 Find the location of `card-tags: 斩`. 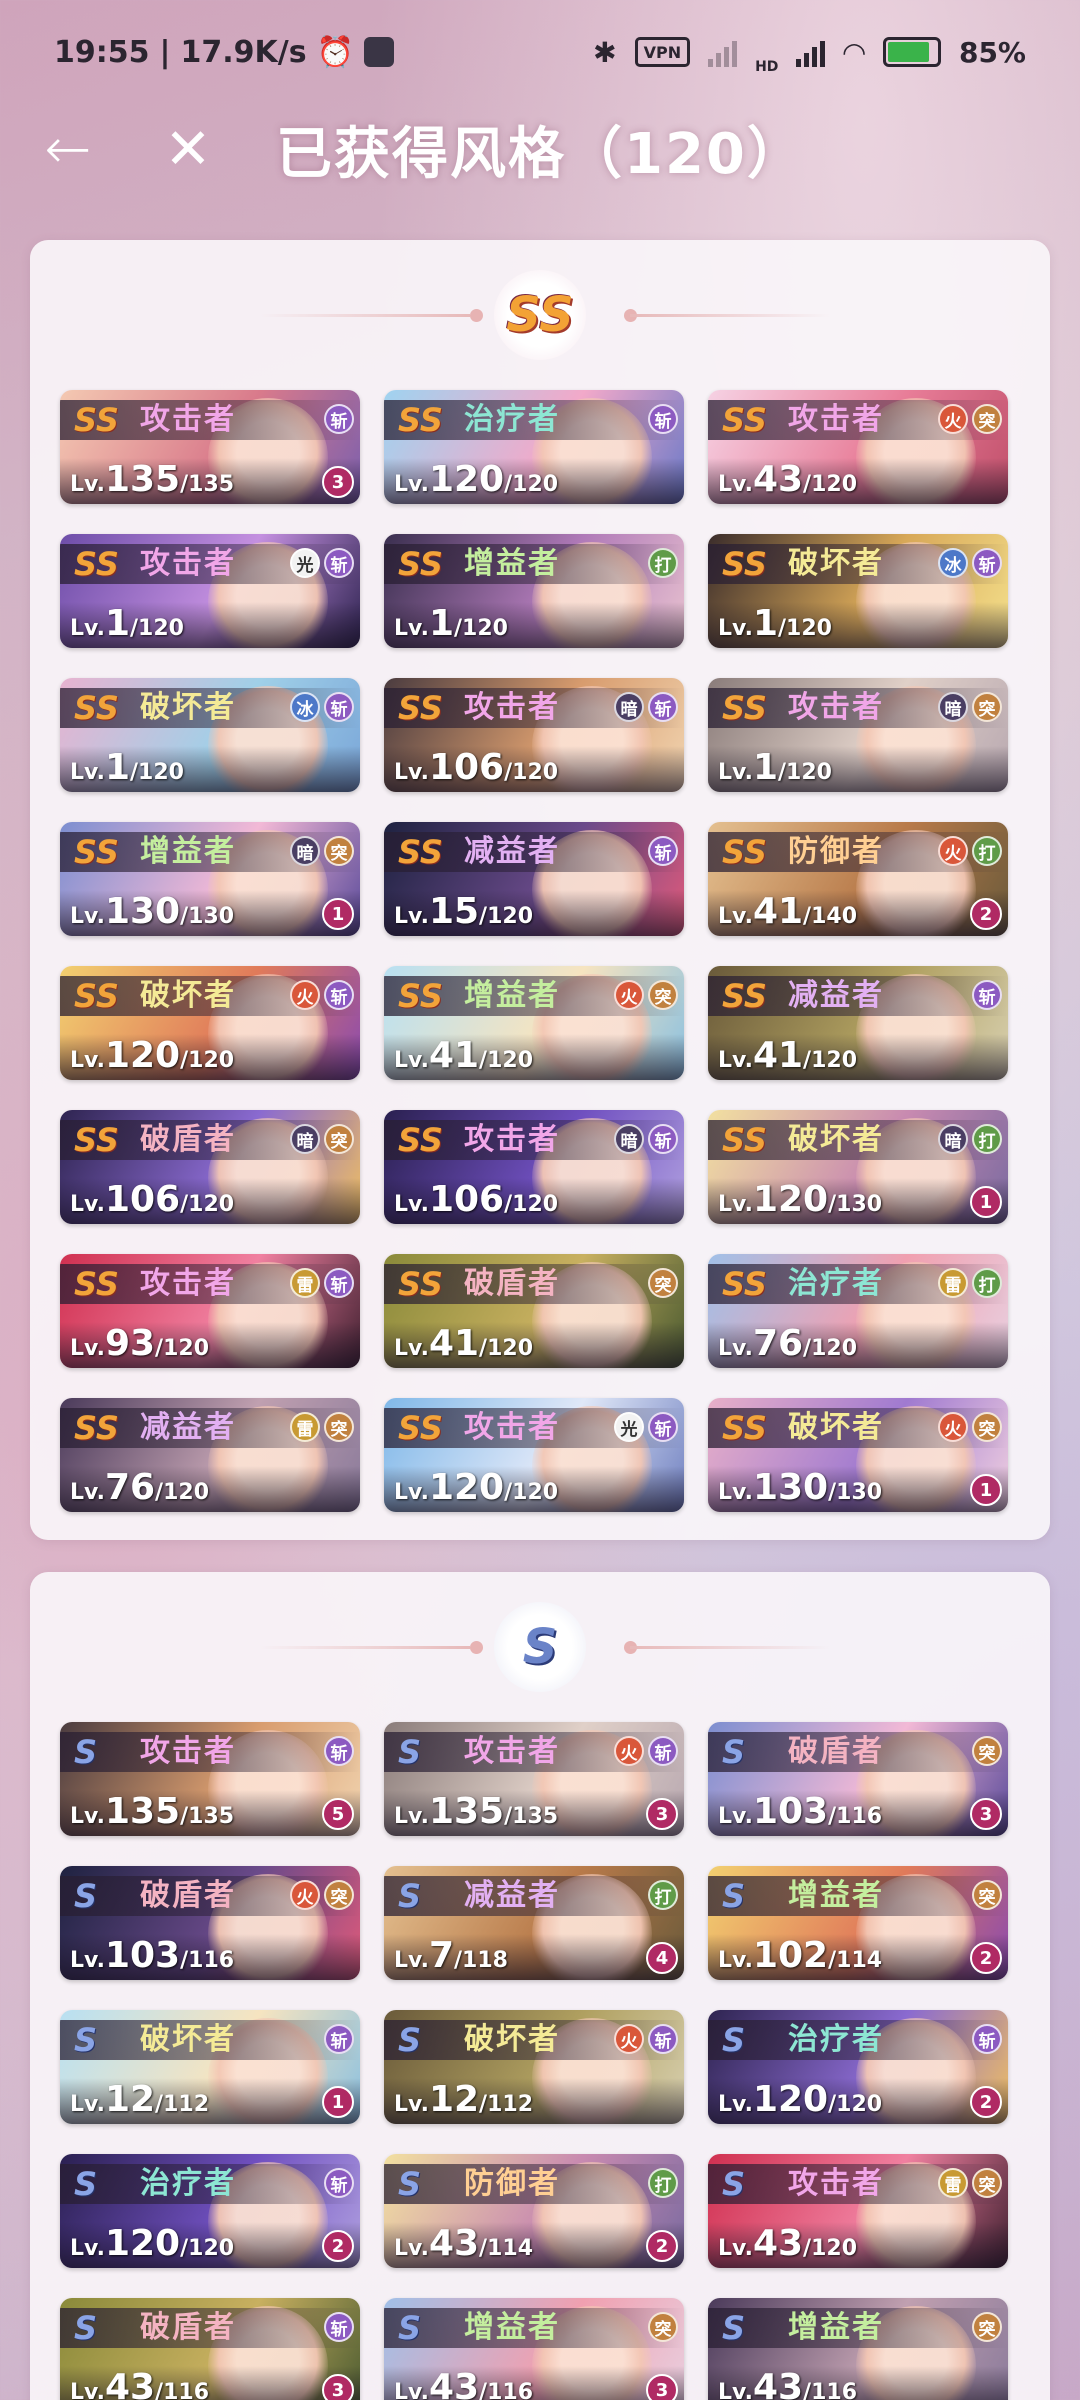

card-tags: 斩 is located at coordinates (339, 1751).